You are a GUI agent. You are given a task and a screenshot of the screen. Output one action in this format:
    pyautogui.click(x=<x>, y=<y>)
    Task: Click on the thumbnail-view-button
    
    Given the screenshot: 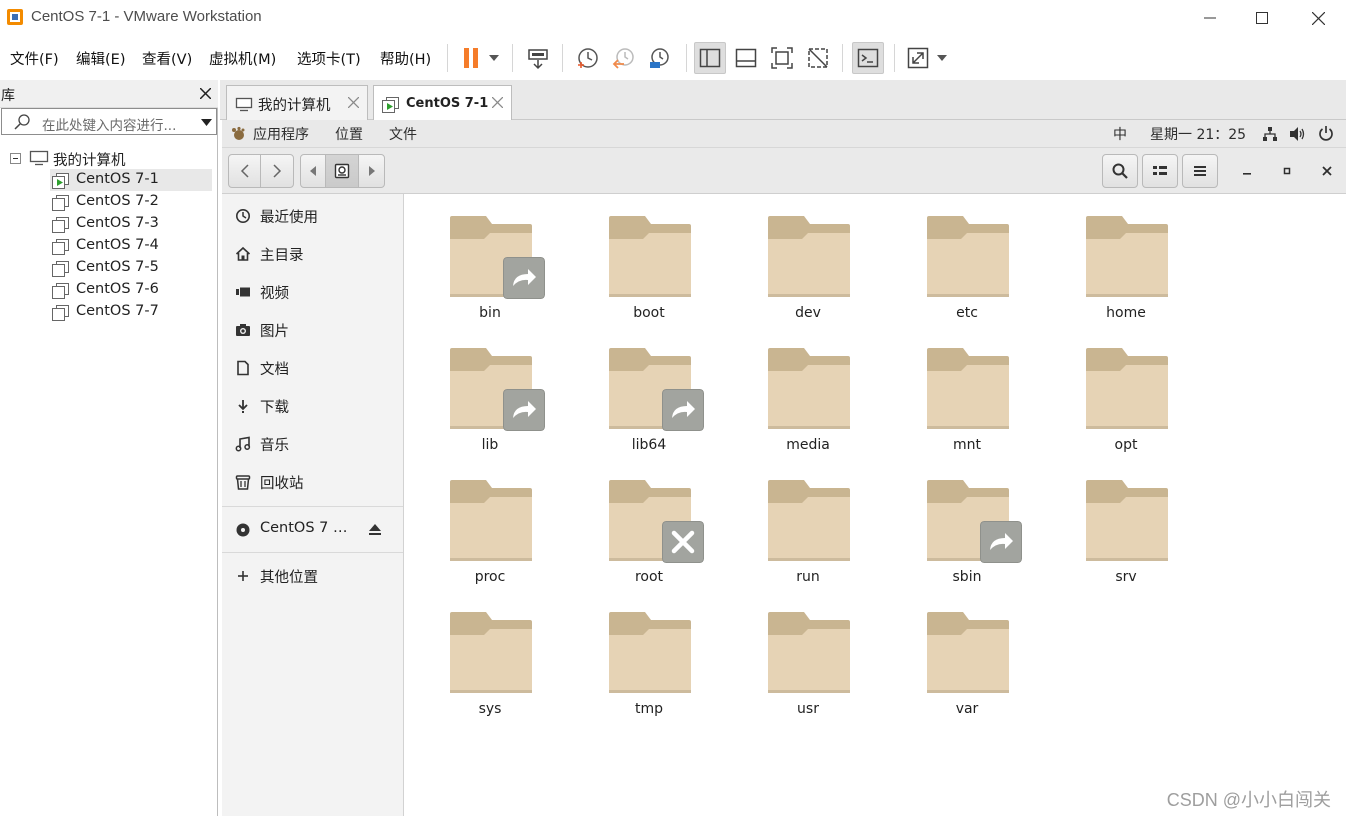 What is the action you would take?
    pyautogui.click(x=746, y=58)
    